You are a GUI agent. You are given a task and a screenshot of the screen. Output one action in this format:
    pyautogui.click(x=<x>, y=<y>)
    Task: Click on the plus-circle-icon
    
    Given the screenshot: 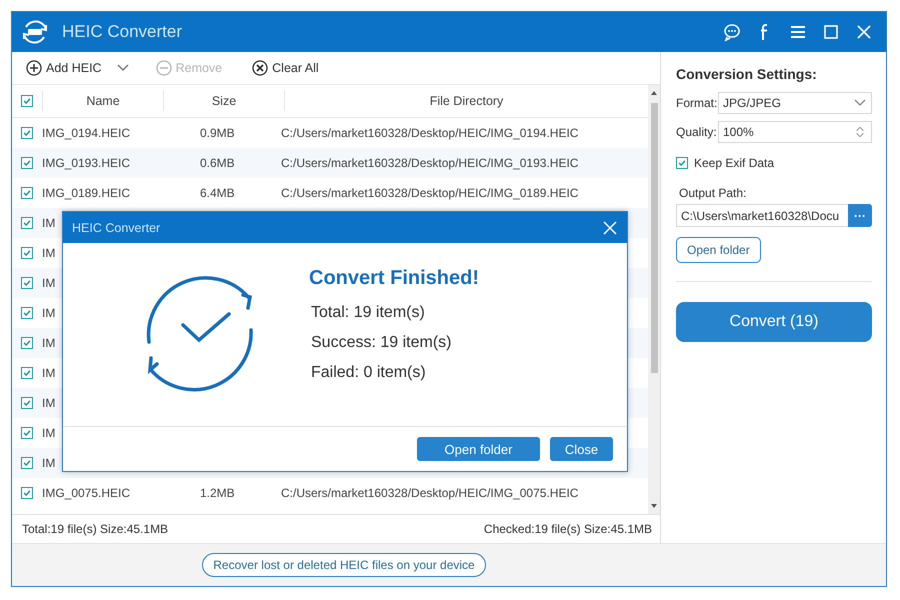 What is the action you would take?
    pyautogui.click(x=34, y=68)
    